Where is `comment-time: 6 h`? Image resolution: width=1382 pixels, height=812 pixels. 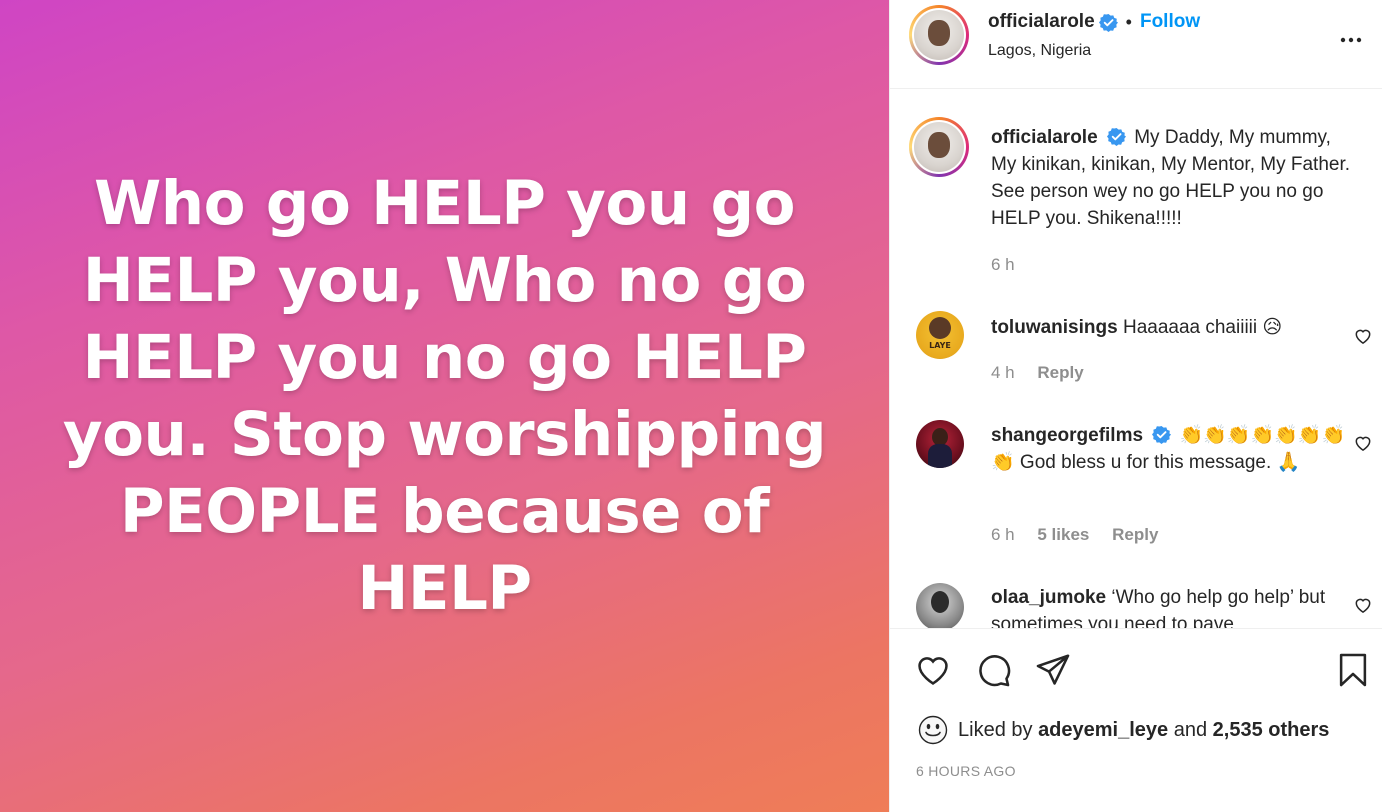 comment-time: 6 h is located at coordinates (1003, 534).